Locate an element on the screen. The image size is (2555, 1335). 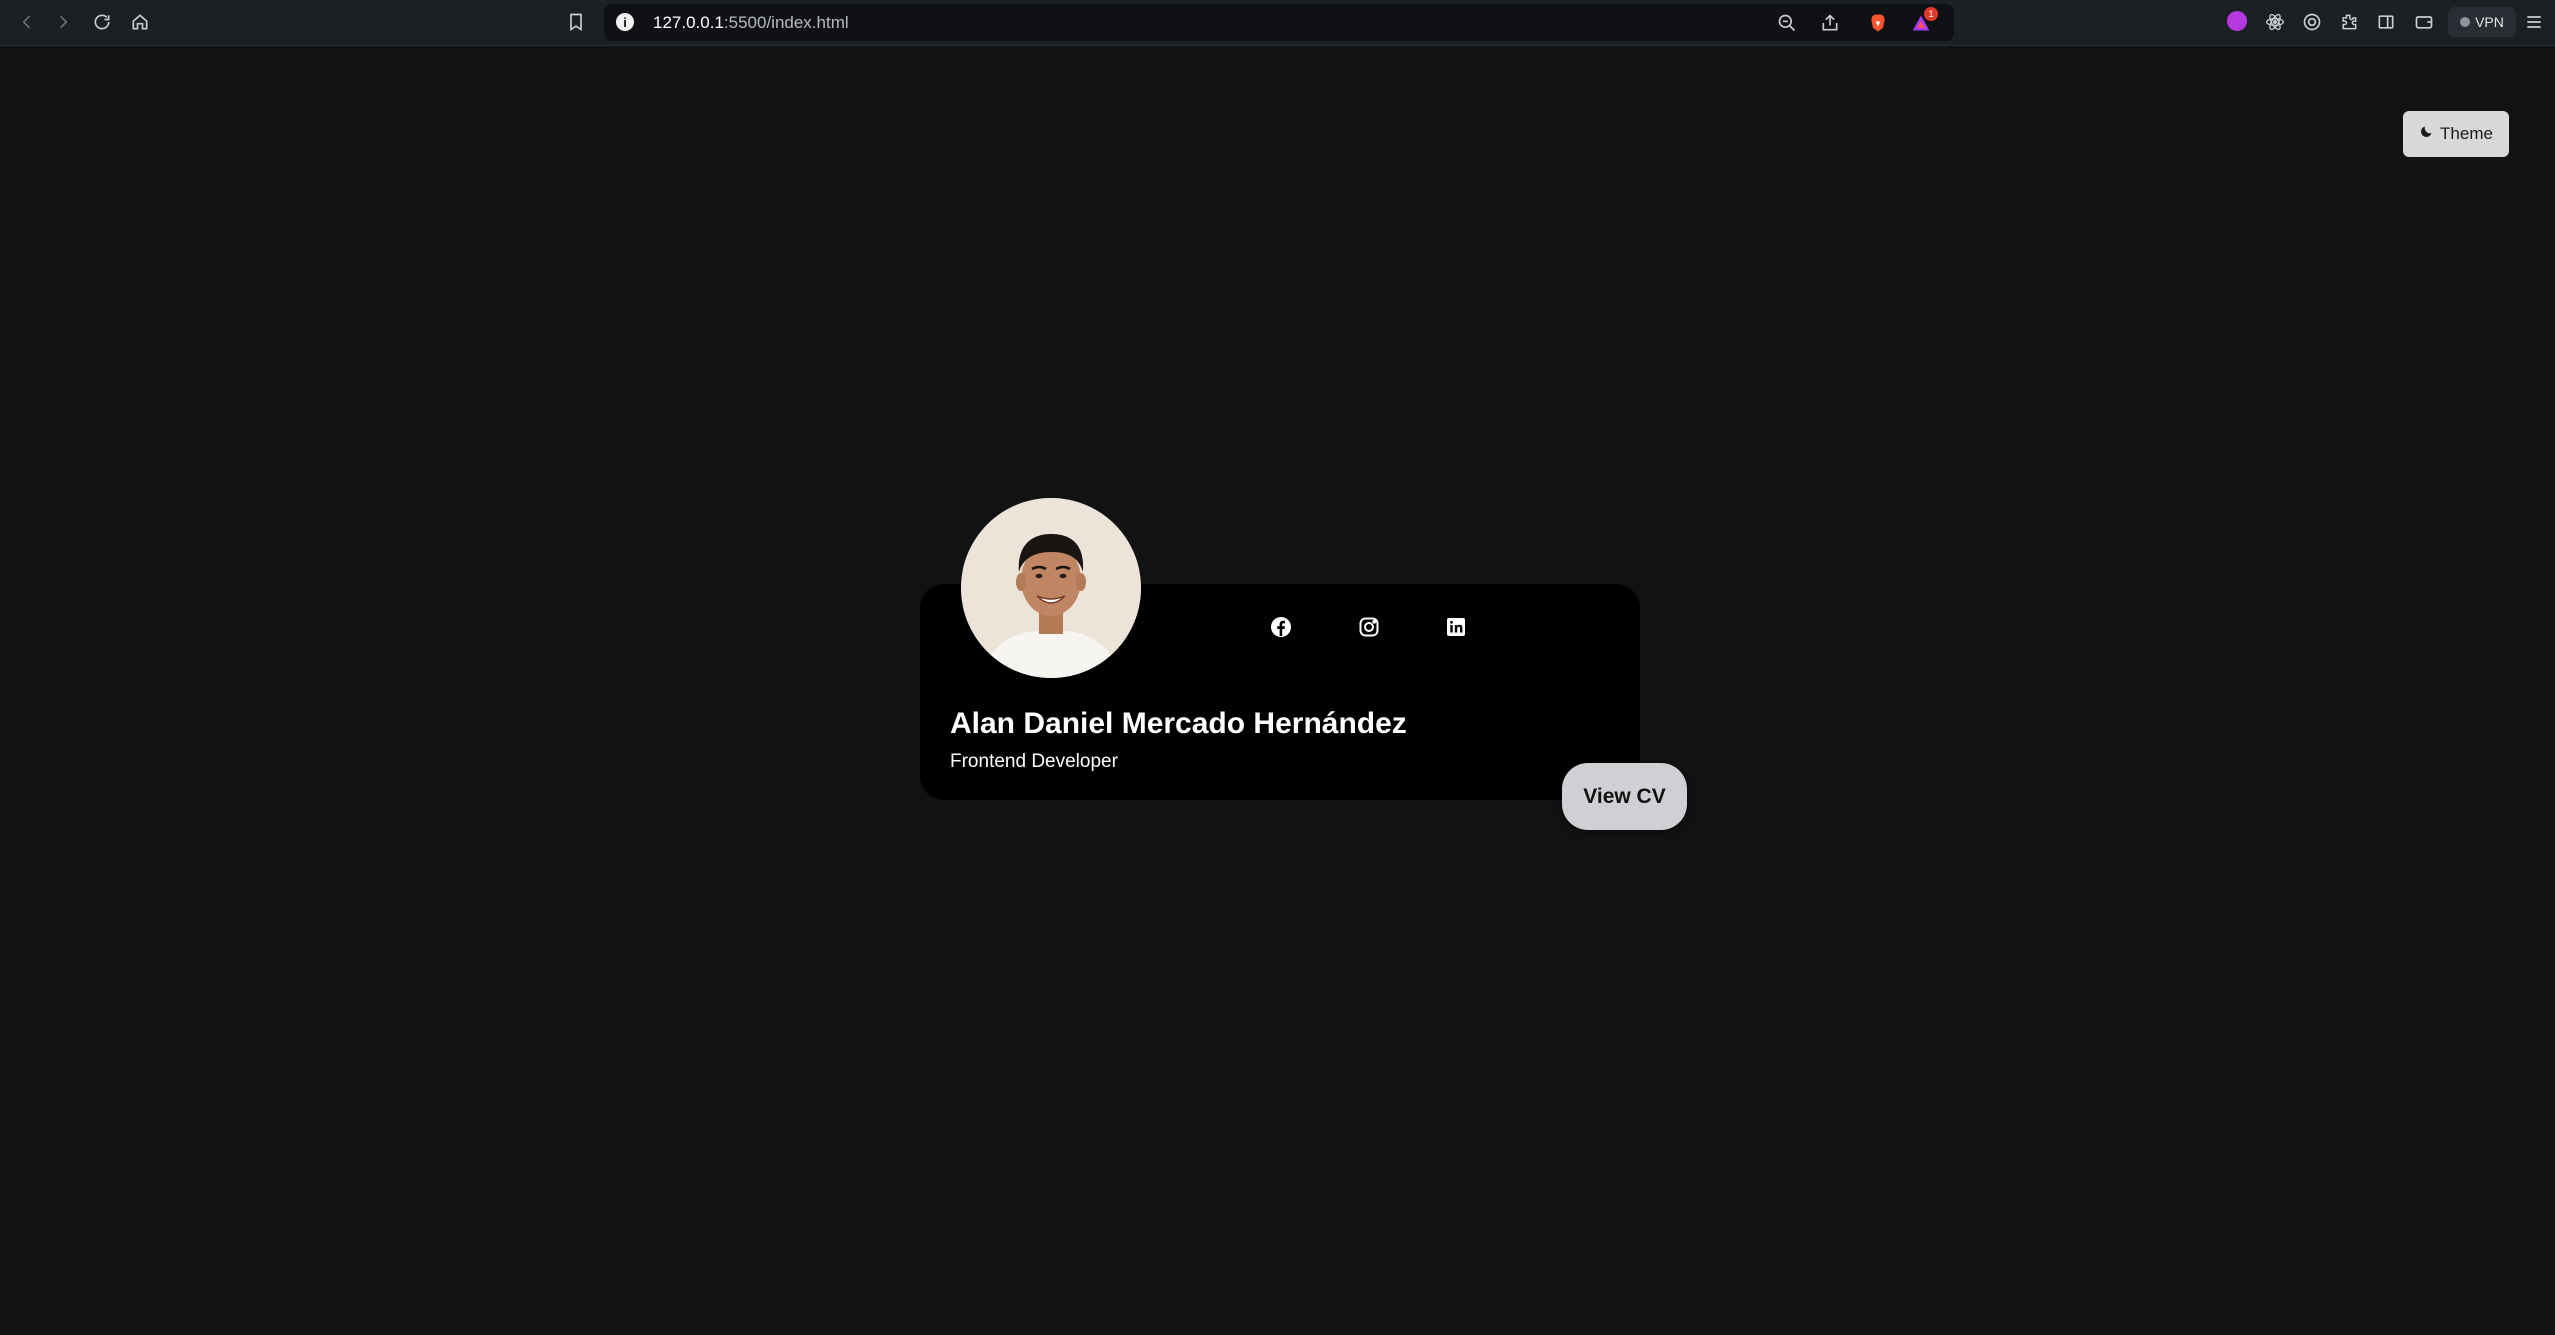
vpn-status-icon is located at coordinates (2465, 22).